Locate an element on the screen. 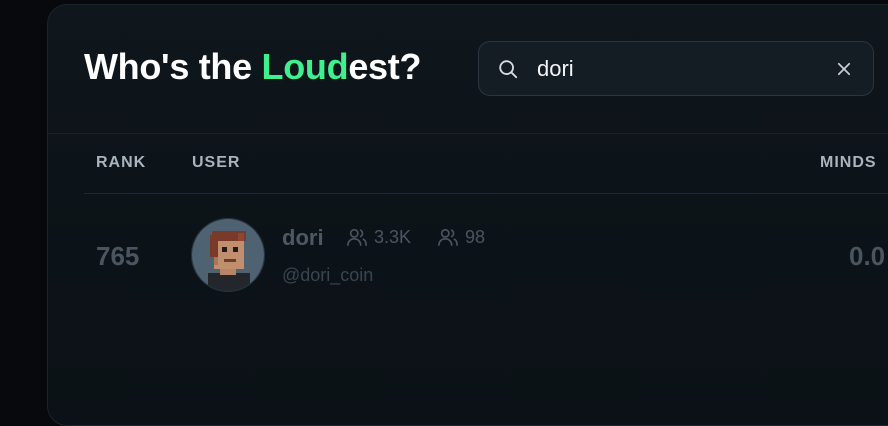 This screenshot has height=426, width=888. following-count: 98 is located at coordinates (475, 236).